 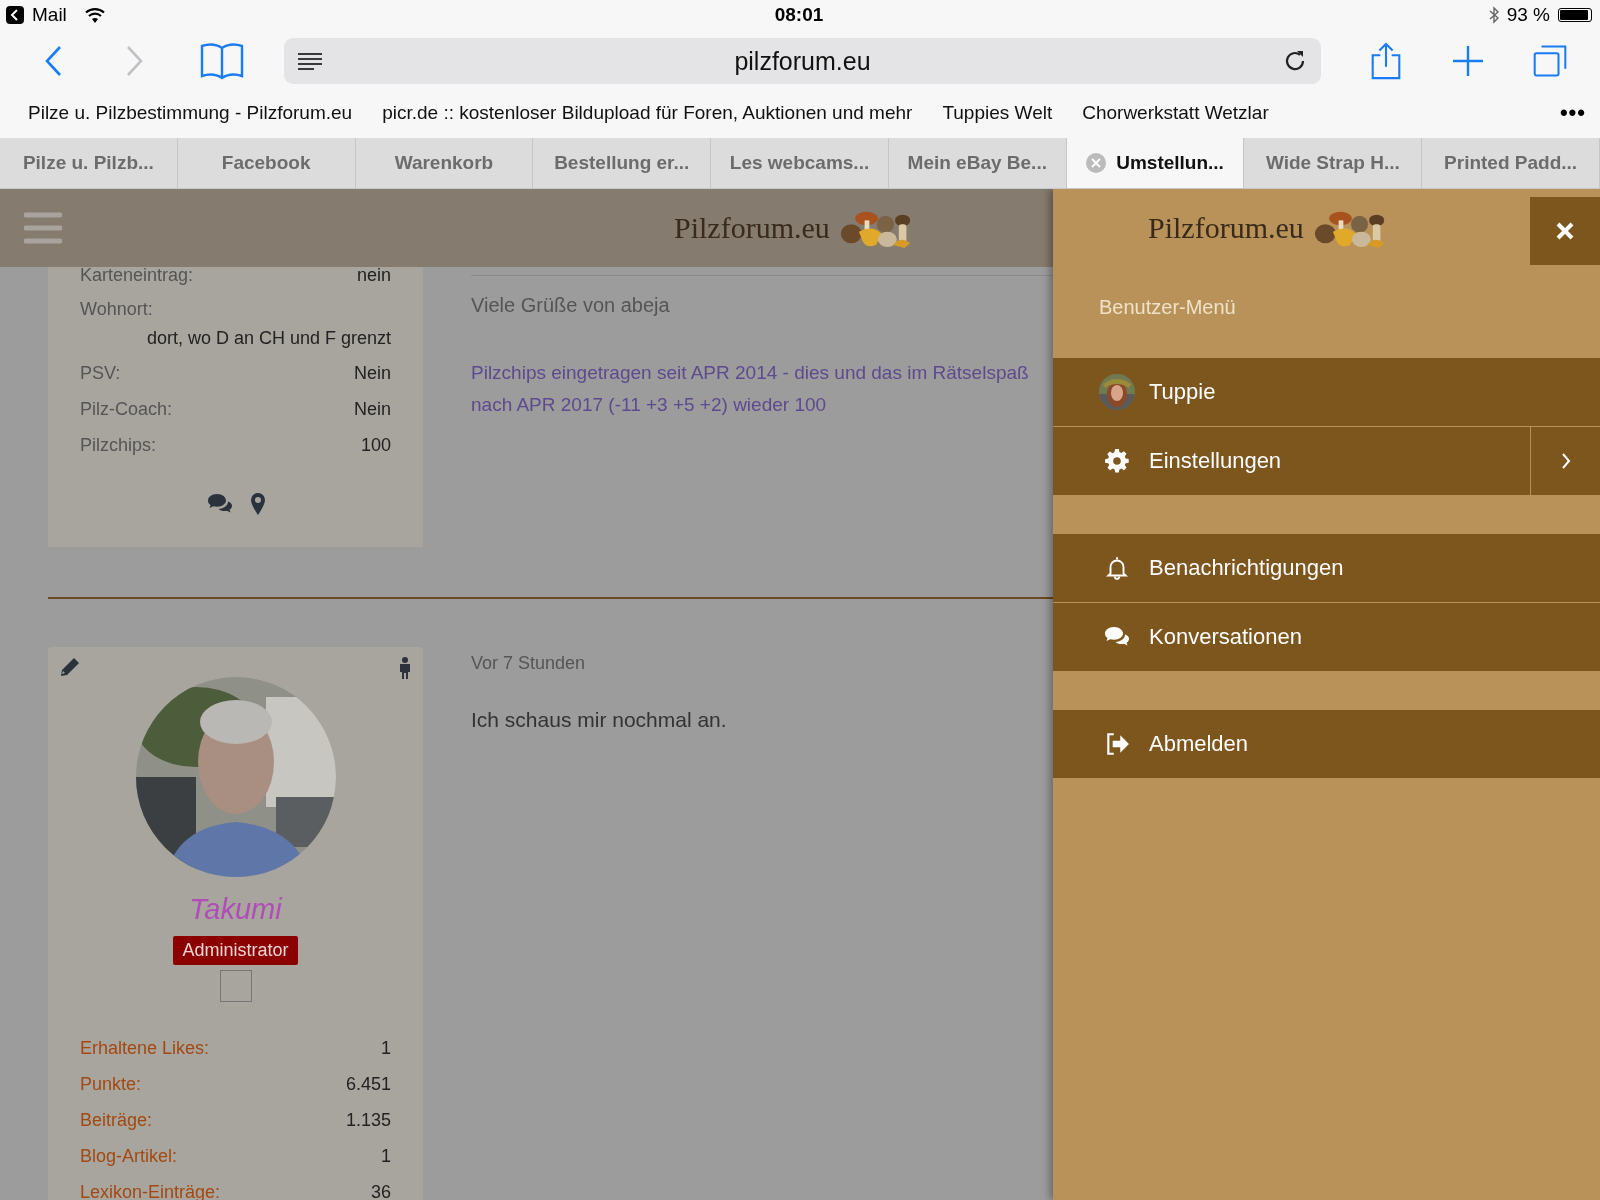 What do you see at coordinates (375, 445) in the screenshot?
I see `field-value: 100` at bounding box center [375, 445].